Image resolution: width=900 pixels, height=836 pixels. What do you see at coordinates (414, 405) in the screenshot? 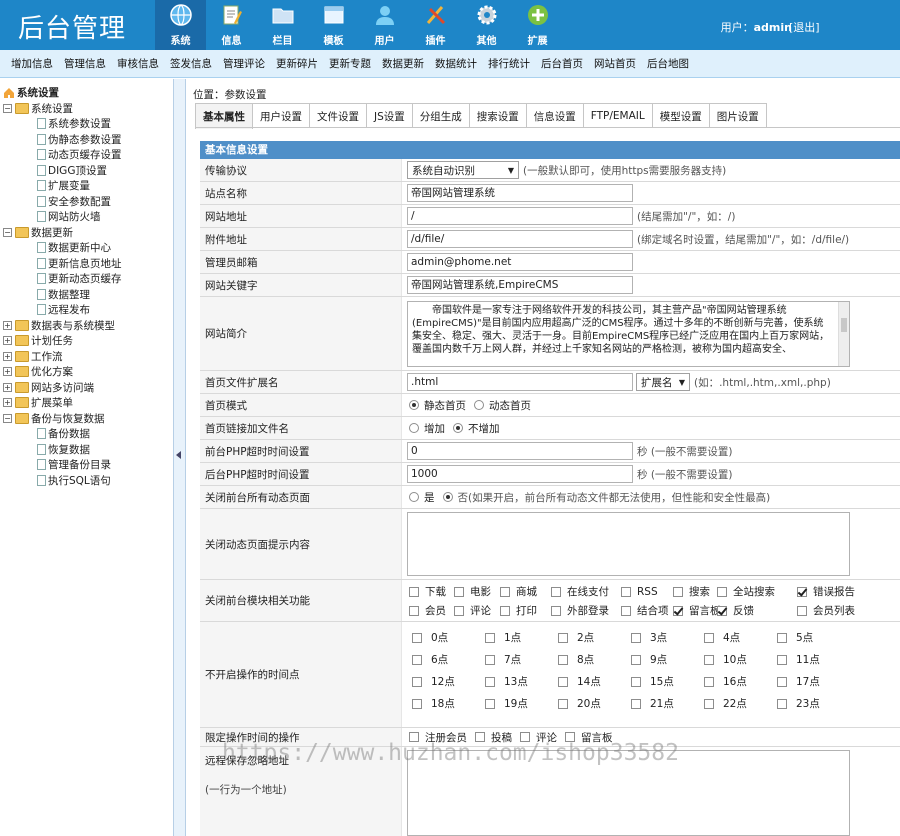
I see `mode-static-radio` at bounding box center [414, 405].